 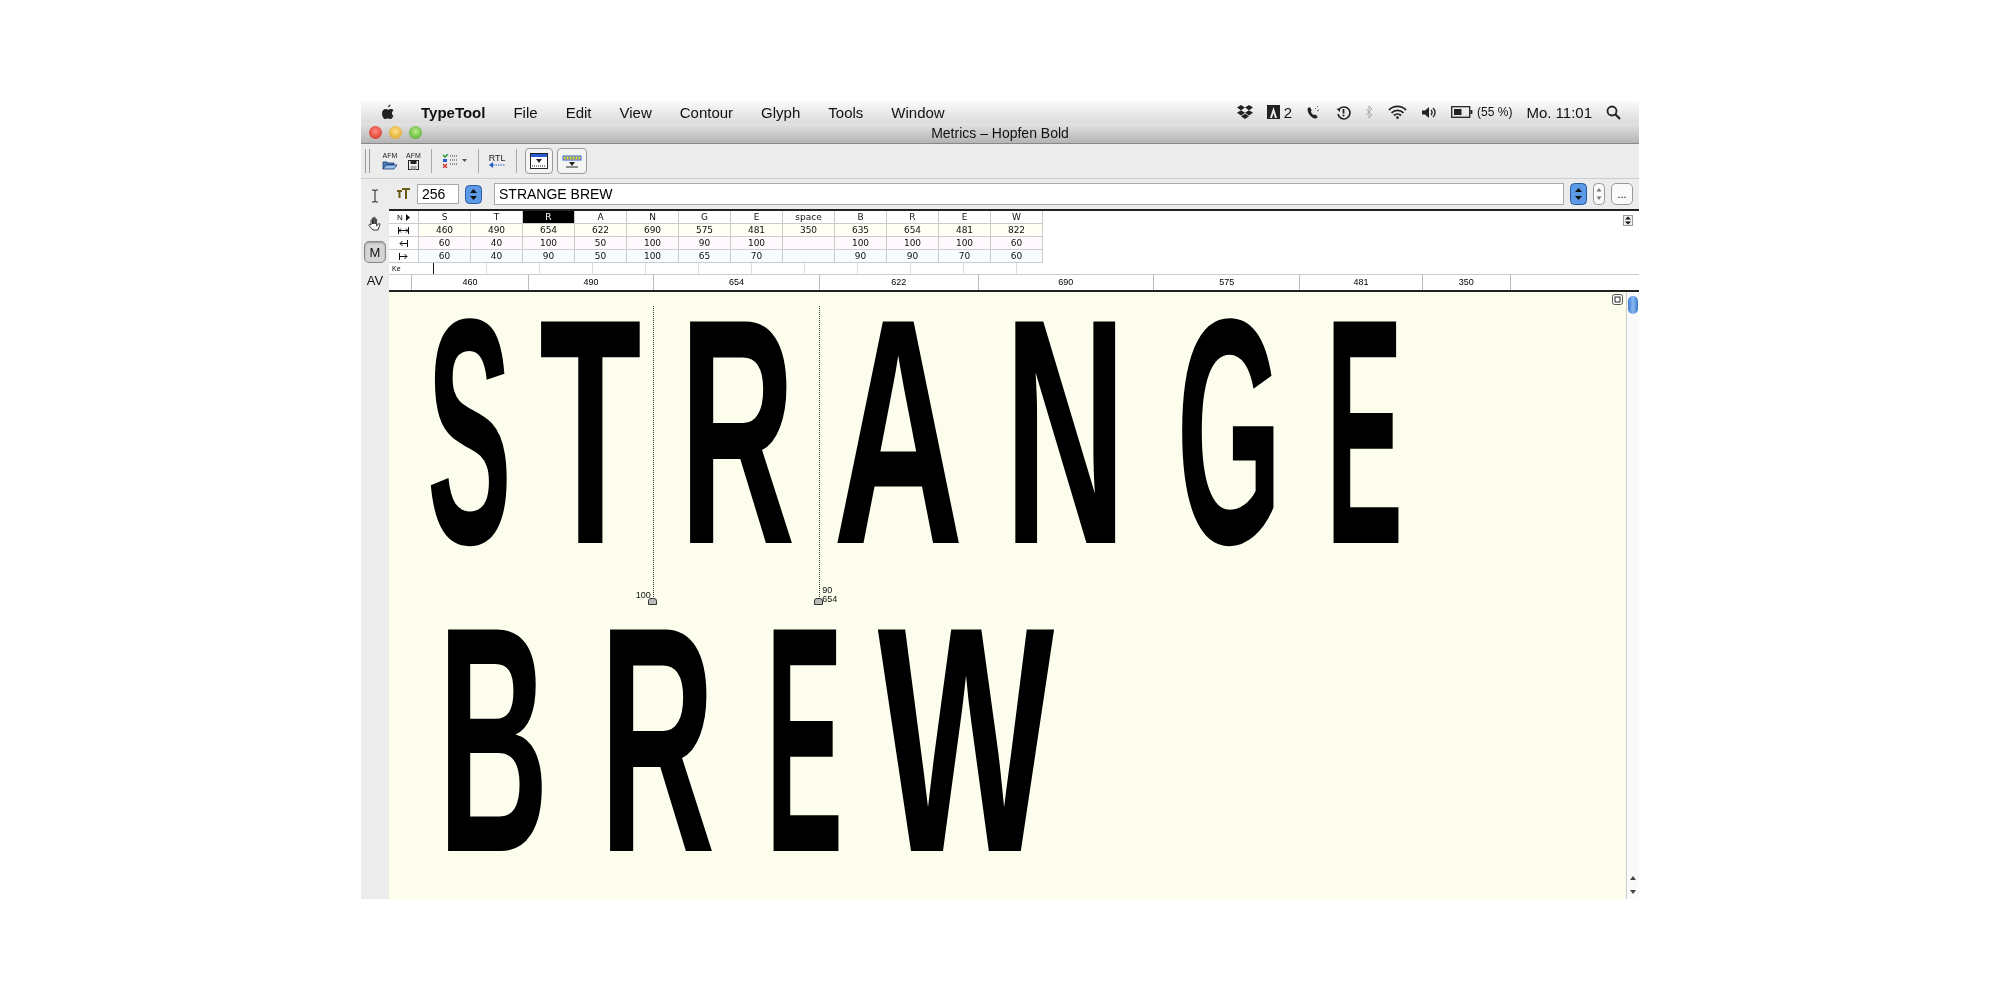 I want to click on sample-text-field: STRANGE BREW, so click(x=1029, y=194).